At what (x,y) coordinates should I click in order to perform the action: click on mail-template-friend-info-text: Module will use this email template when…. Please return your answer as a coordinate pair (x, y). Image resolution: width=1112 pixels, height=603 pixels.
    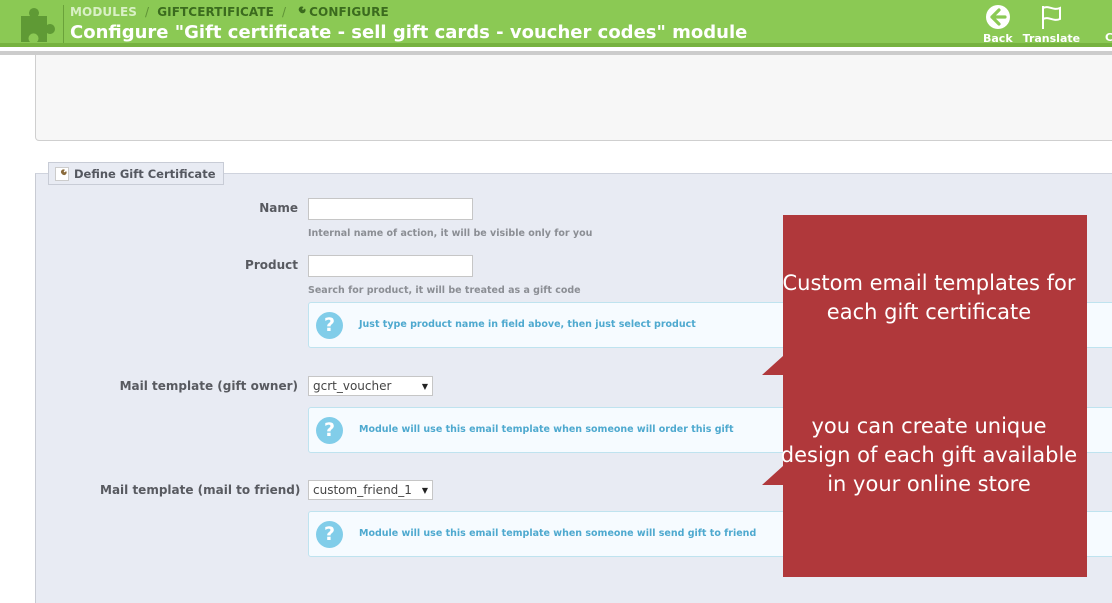
    Looking at the image, I should click on (558, 533).